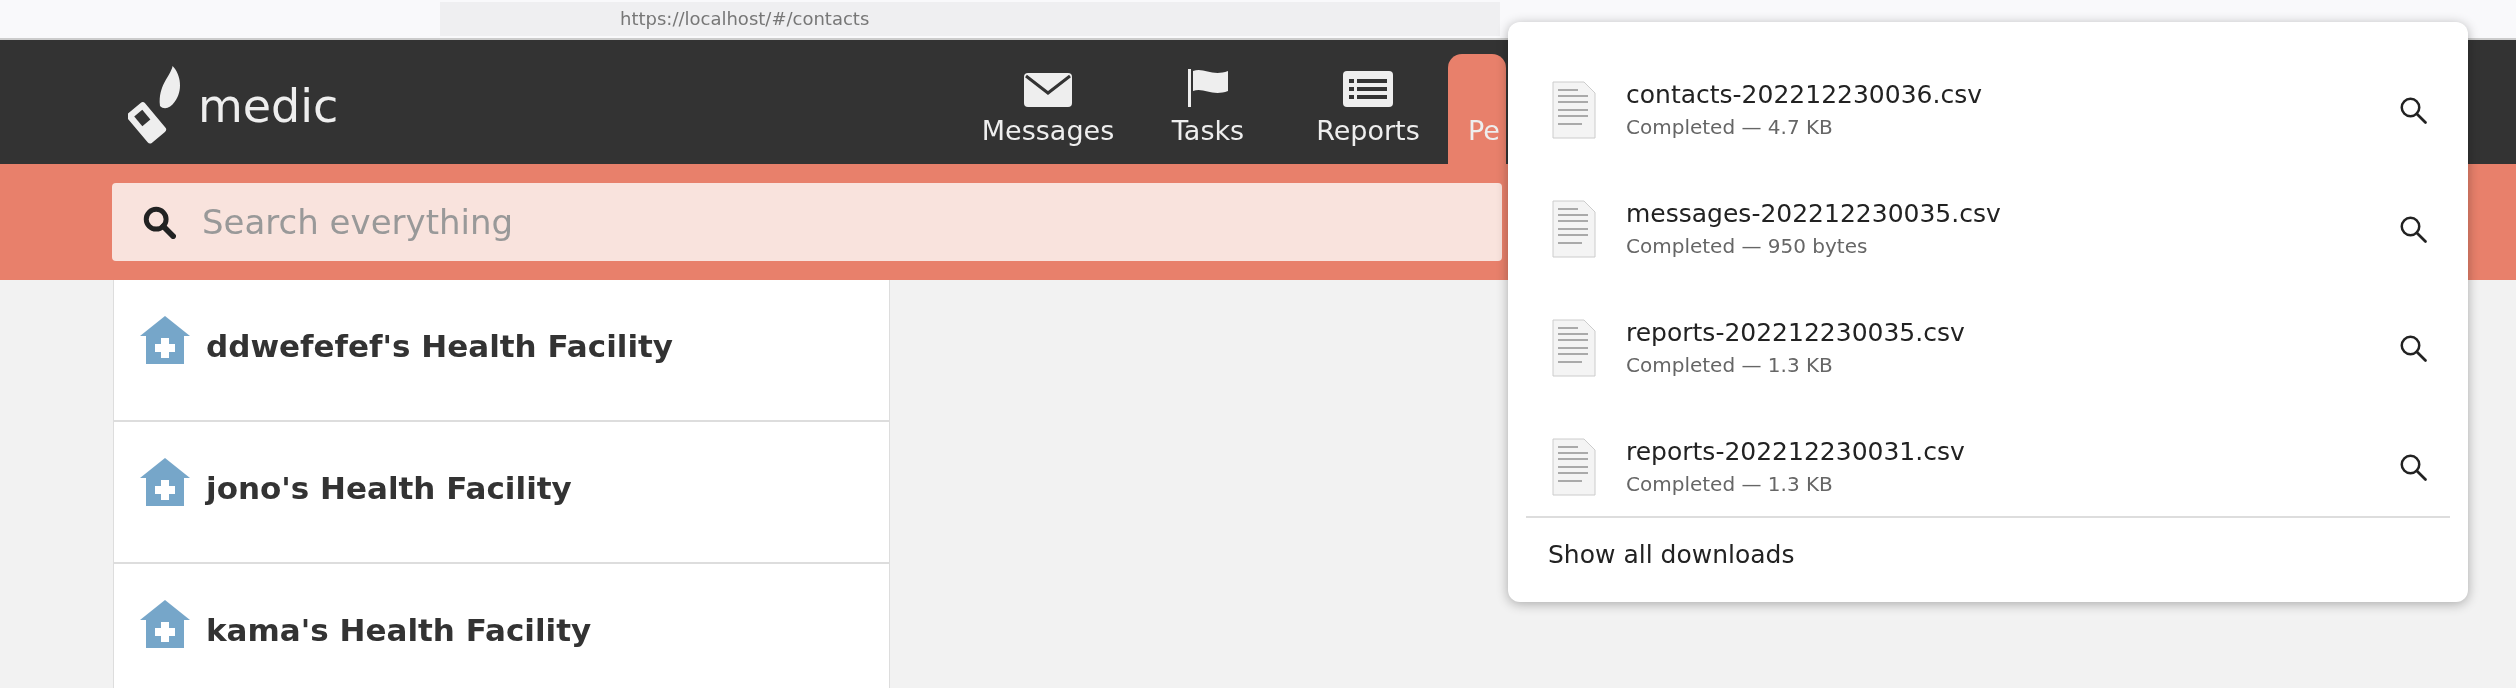  Describe the element at coordinates (807, 222) in the screenshot. I see `search-field: Search everything` at that location.